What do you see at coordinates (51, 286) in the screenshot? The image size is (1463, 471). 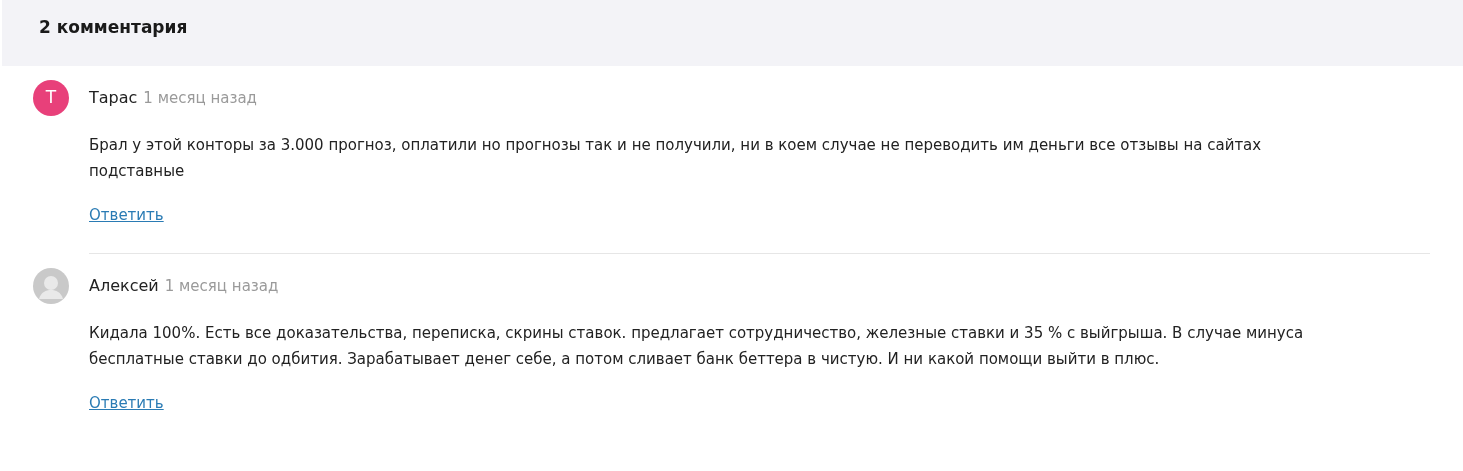 I see `user-icon` at bounding box center [51, 286].